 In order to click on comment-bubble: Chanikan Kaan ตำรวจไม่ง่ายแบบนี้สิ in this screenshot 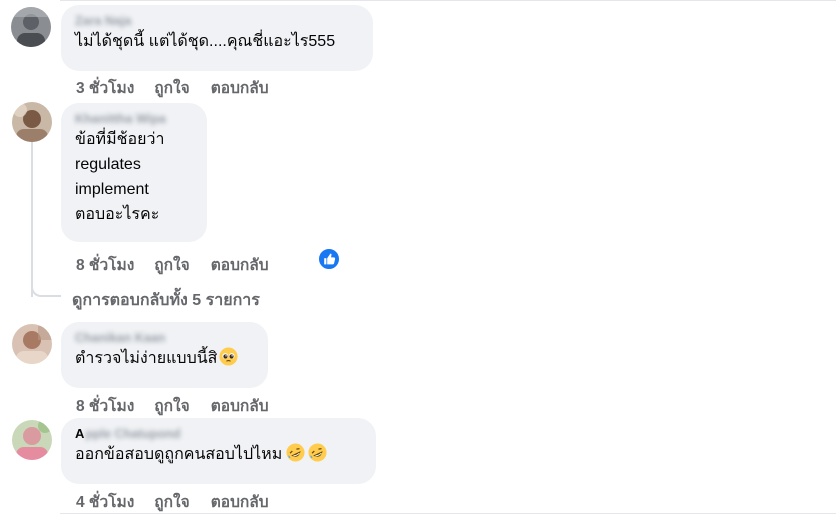, I will do `click(164, 355)`.